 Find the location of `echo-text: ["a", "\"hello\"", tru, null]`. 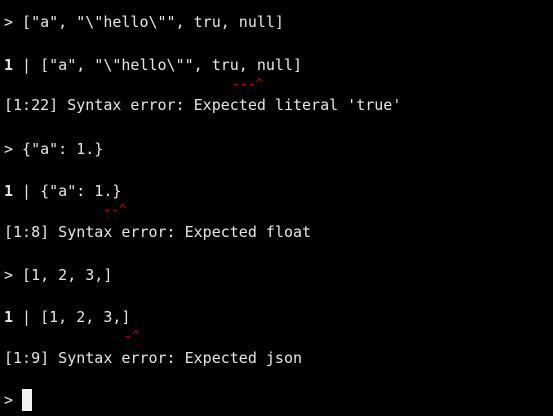

echo-text: ["a", "\"hello\"", tru, null] is located at coordinates (171, 65).